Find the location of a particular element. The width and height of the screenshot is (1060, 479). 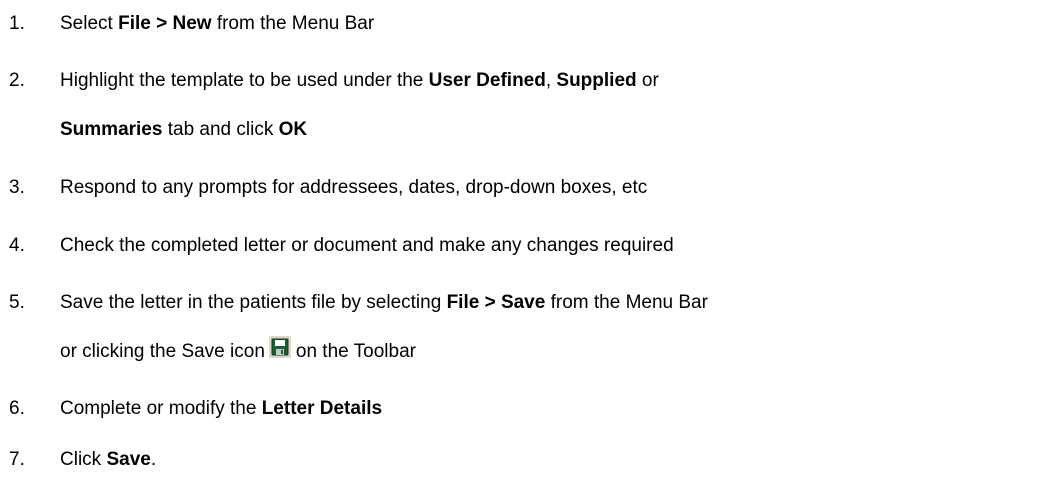

step-text: Click is located at coordinates (83, 459).